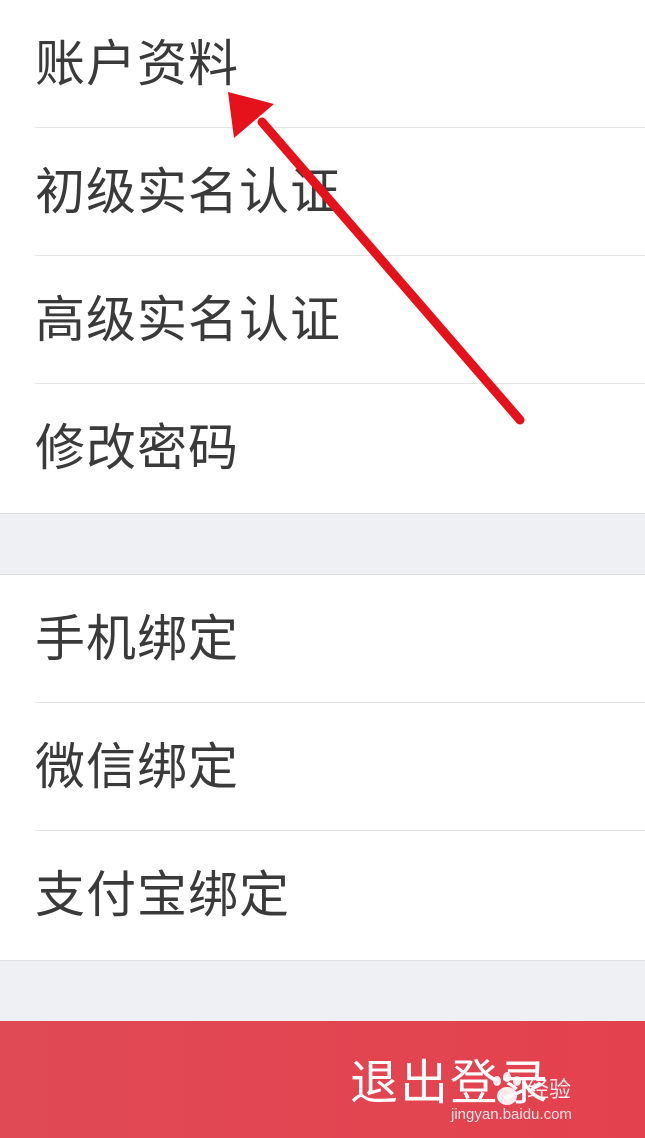 The image size is (645, 1138). What do you see at coordinates (511, 1114) in the screenshot?
I see `watermark-url: jingyan.baidu.com` at bounding box center [511, 1114].